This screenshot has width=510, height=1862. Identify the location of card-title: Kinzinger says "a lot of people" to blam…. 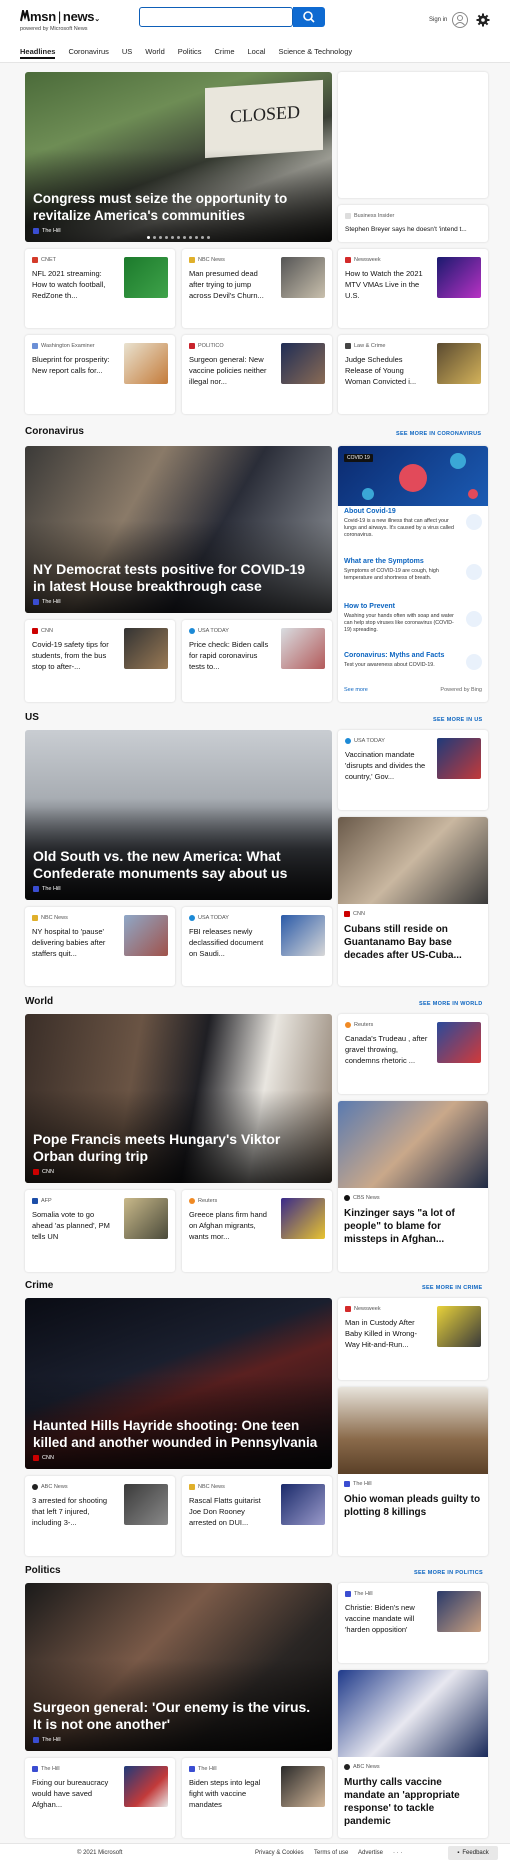
(399, 1226).